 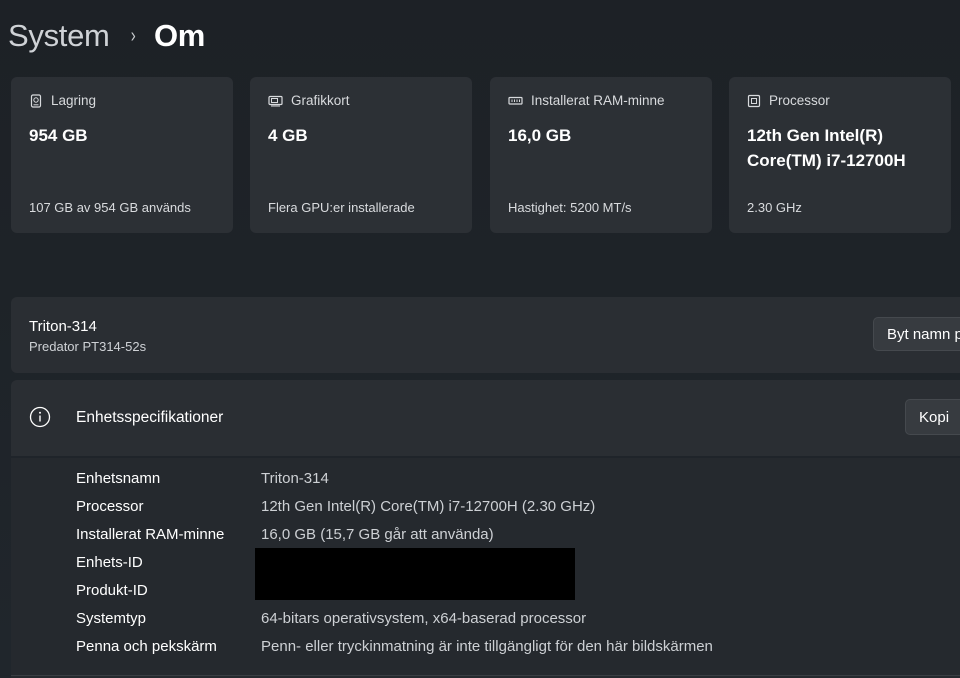 I want to click on ram-tile-label: Installerat RAM-minne, so click(x=598, y=100).